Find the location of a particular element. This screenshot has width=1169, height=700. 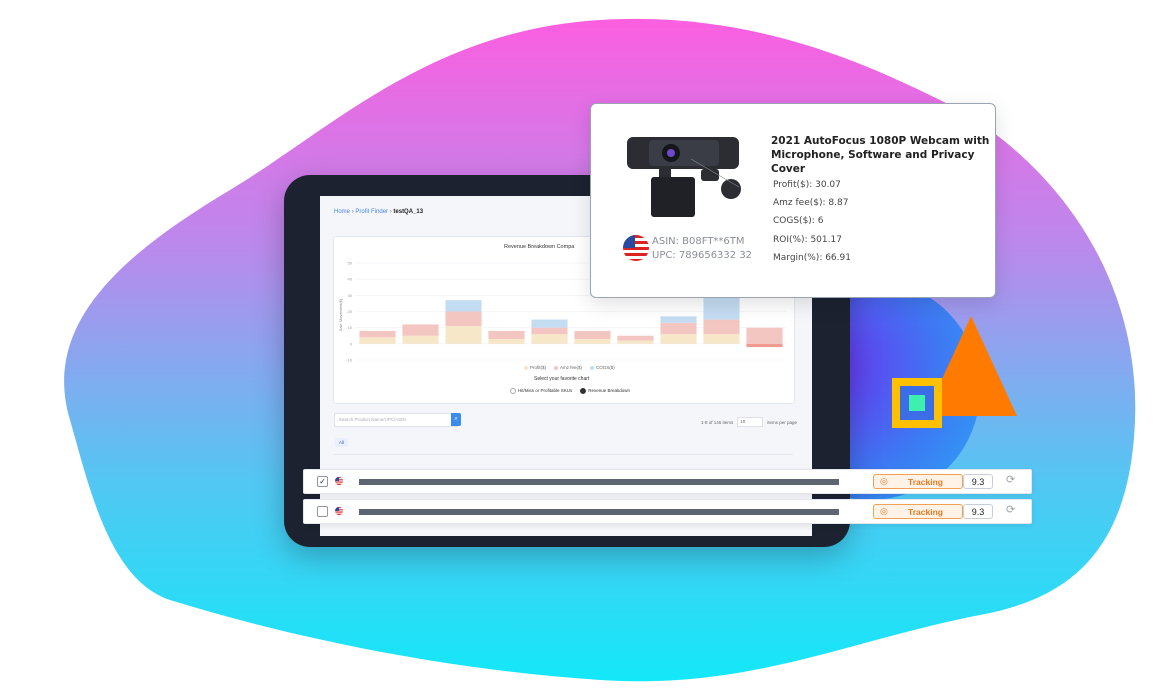

search-button: ⌕ is located at coordinates (456, 419).